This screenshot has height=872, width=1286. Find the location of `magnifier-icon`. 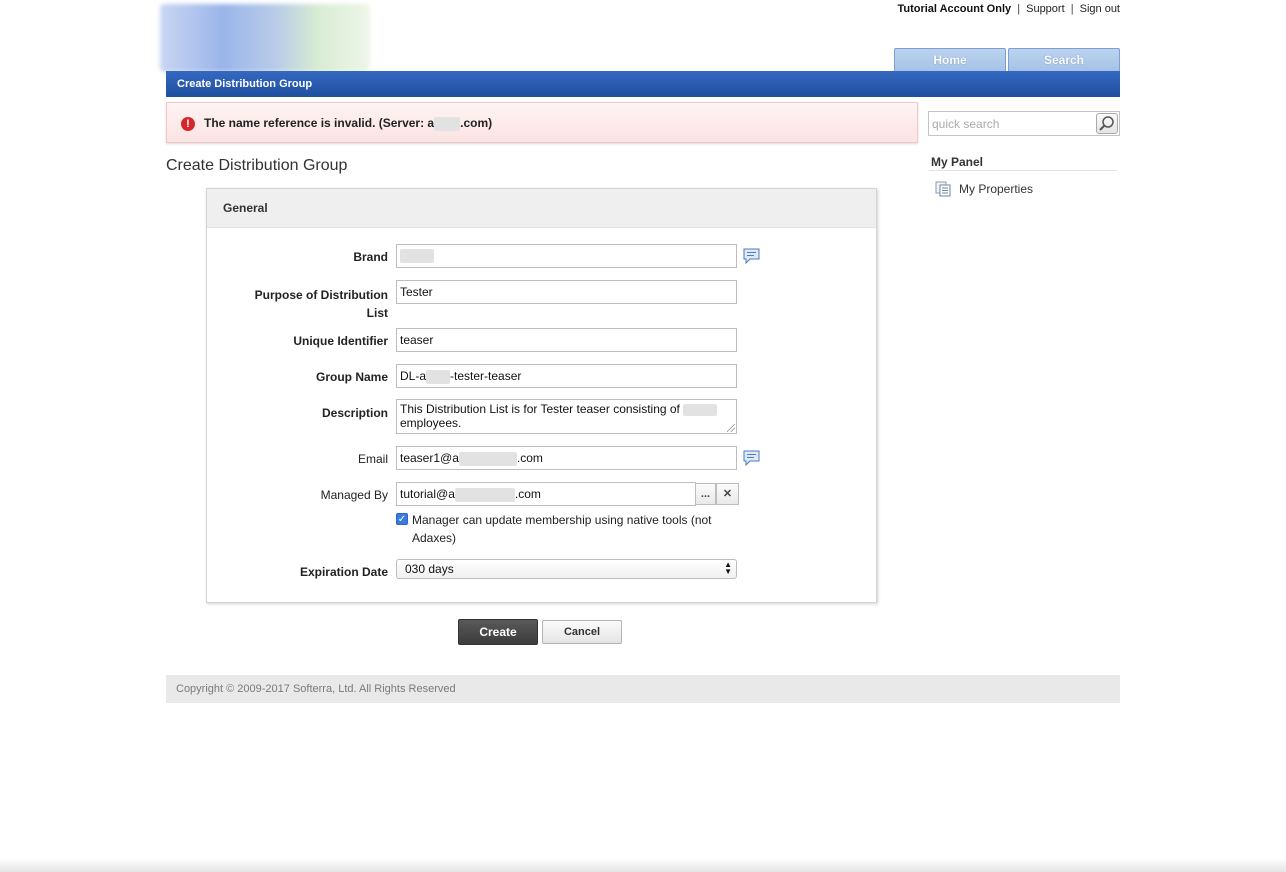

magnifier-icon is located at coordinates (1106, 123).